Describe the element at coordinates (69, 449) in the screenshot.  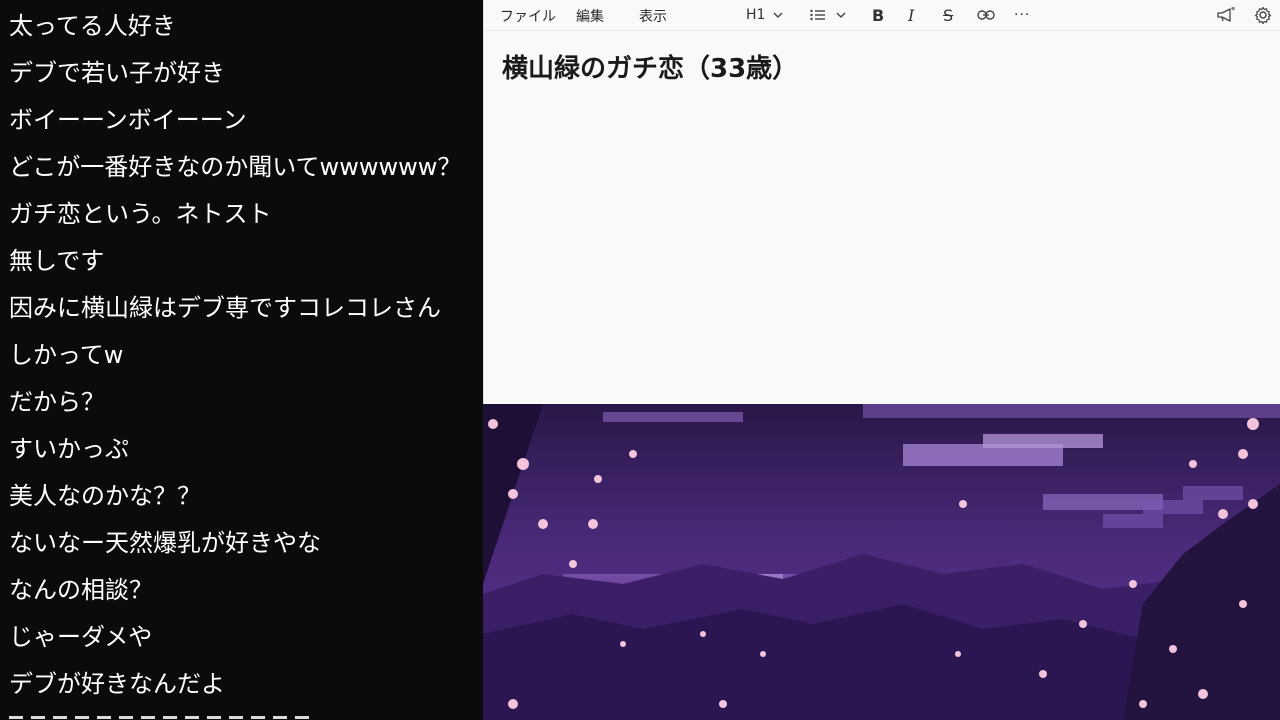
I see `chat-message: すいかっぷ` at that location.